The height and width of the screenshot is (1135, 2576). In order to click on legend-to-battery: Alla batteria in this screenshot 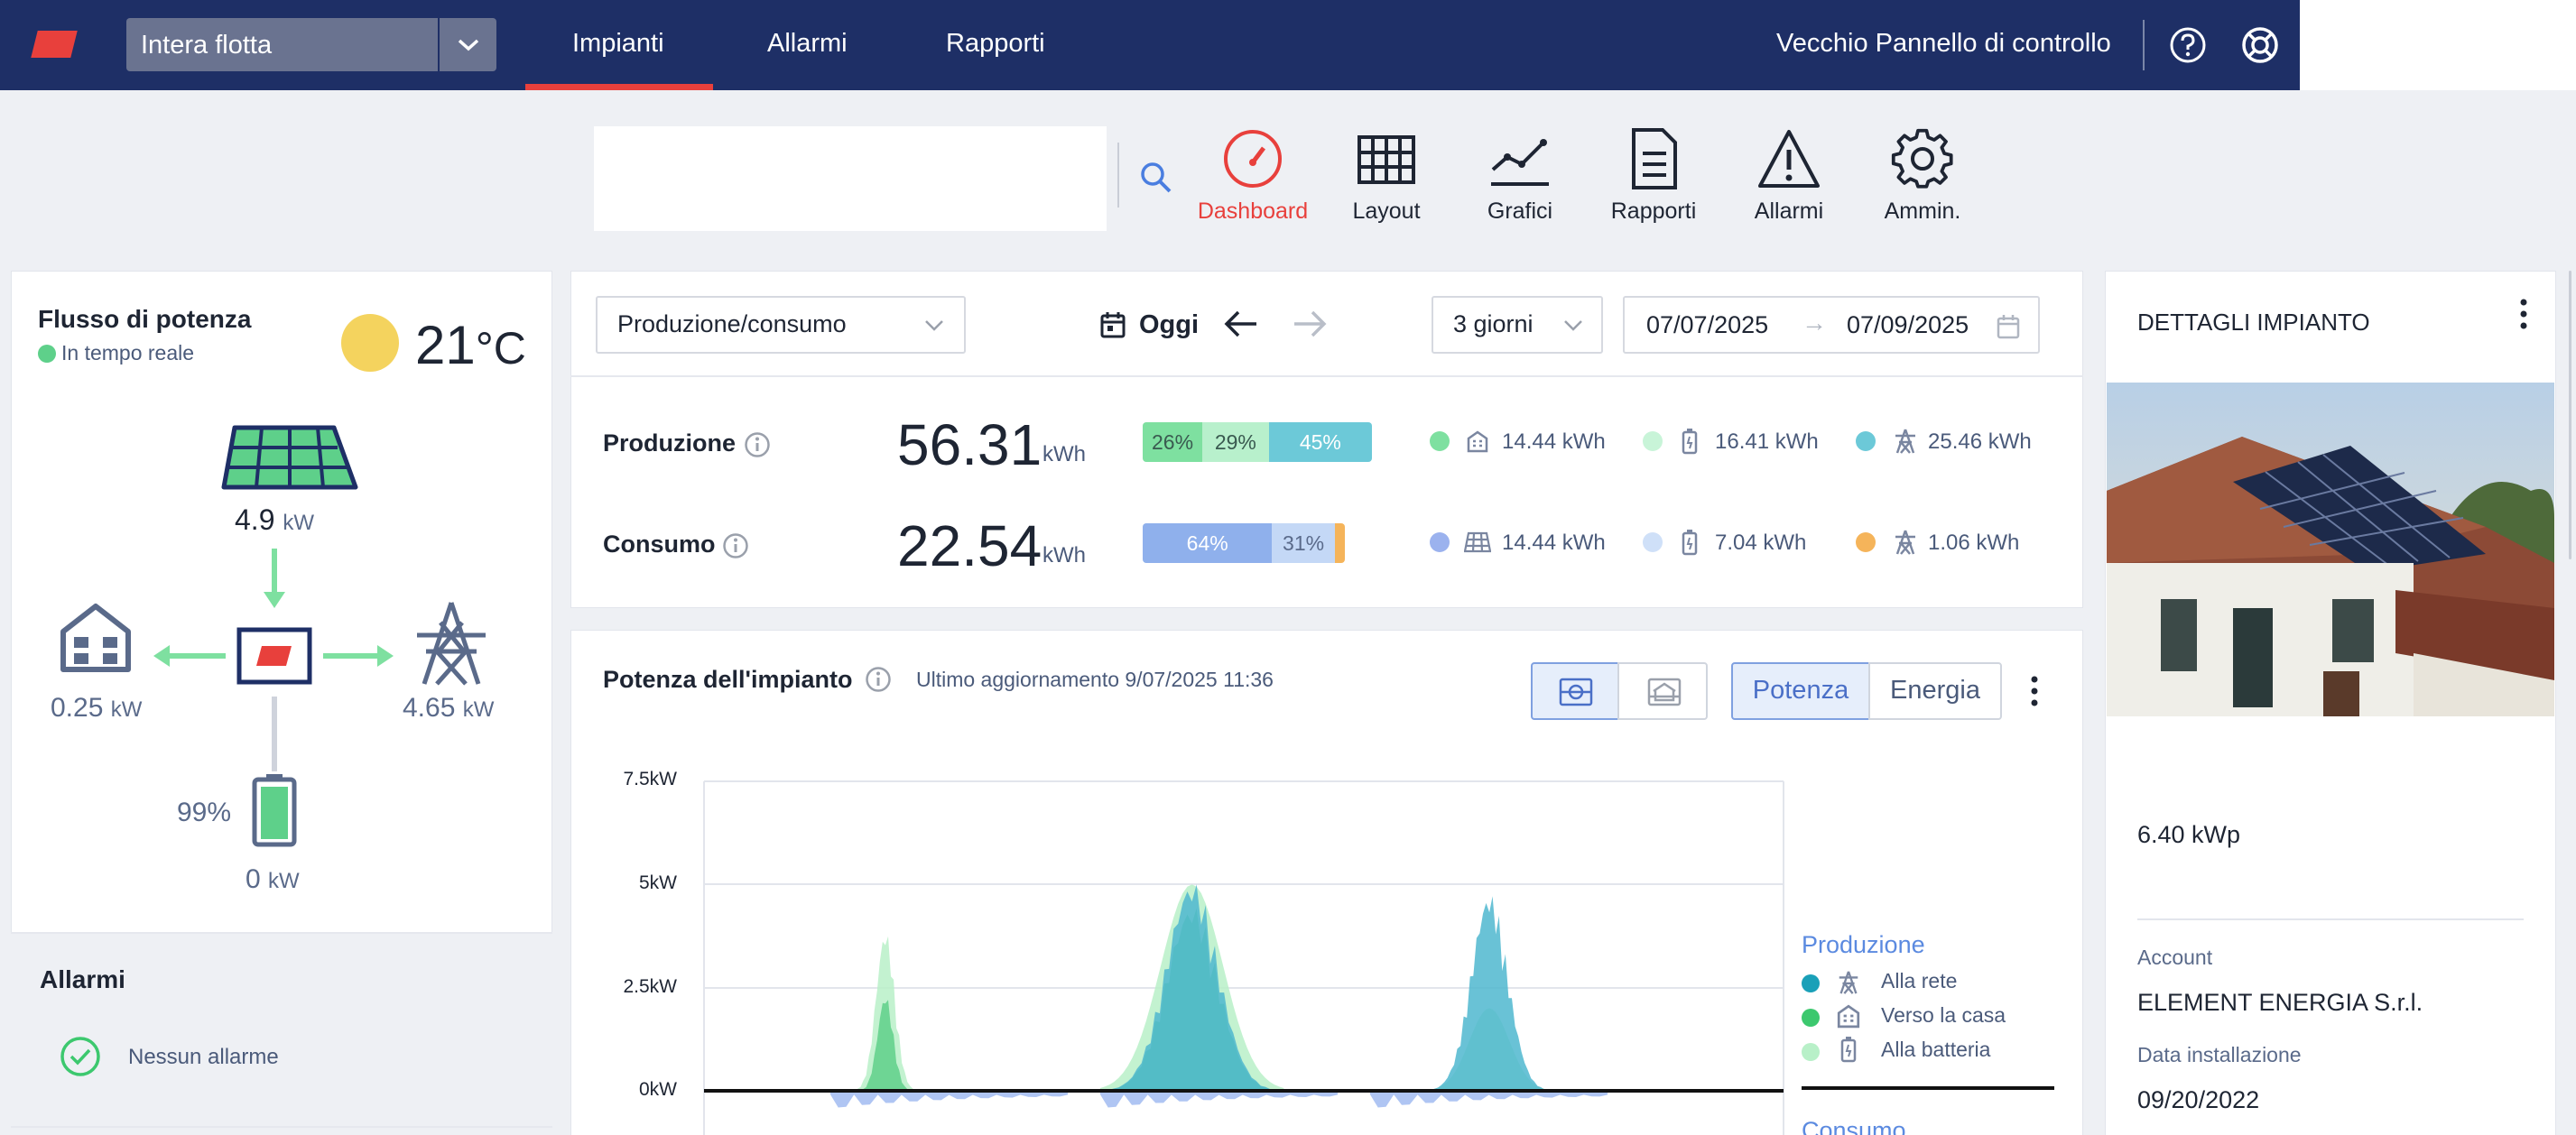, I will do `click(1935, 1050)`.